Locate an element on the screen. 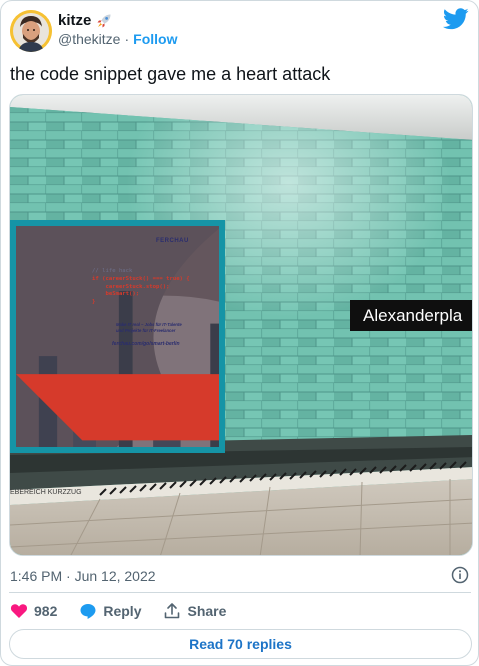 The height and width of the screenshot is (666, 479). reply-label: Reply is located at coordinates (122, 611).